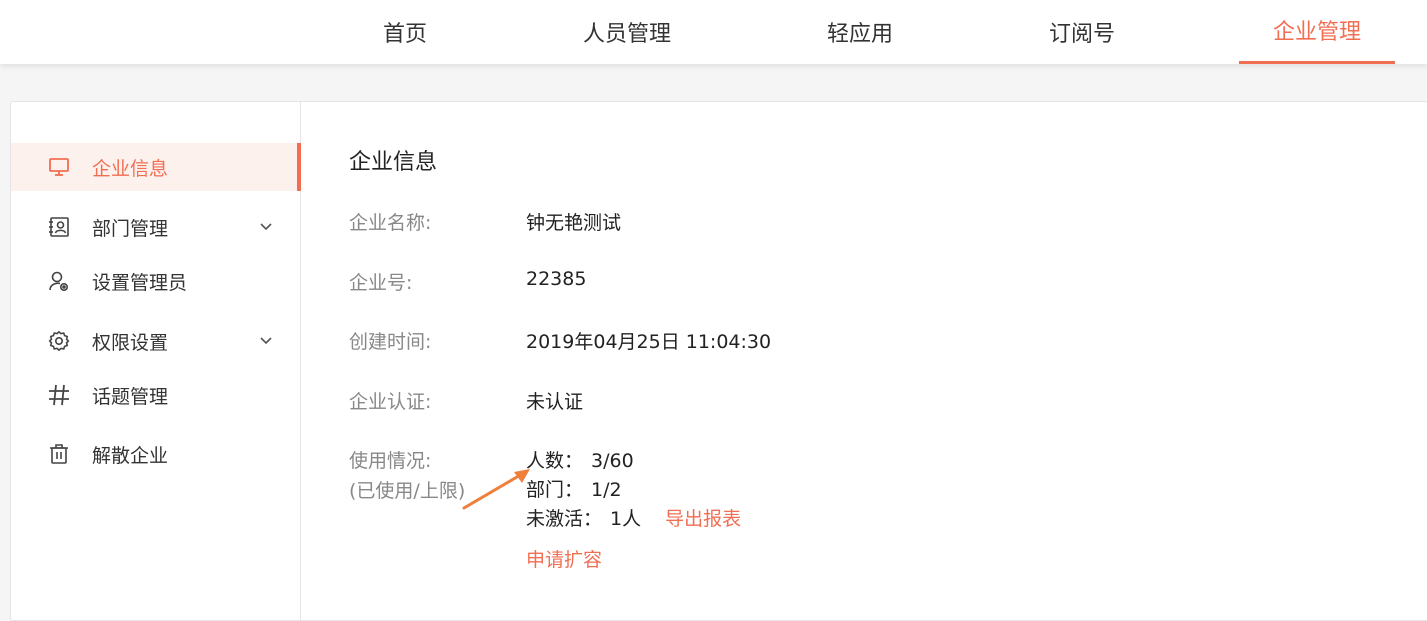 The width and height of the screenshot is (1427, 621). What do you see at coordinates (407, 491) in the screenshot?
I see `usage-sub-label: (已使用/上限)` at bounding box center [407, 491].